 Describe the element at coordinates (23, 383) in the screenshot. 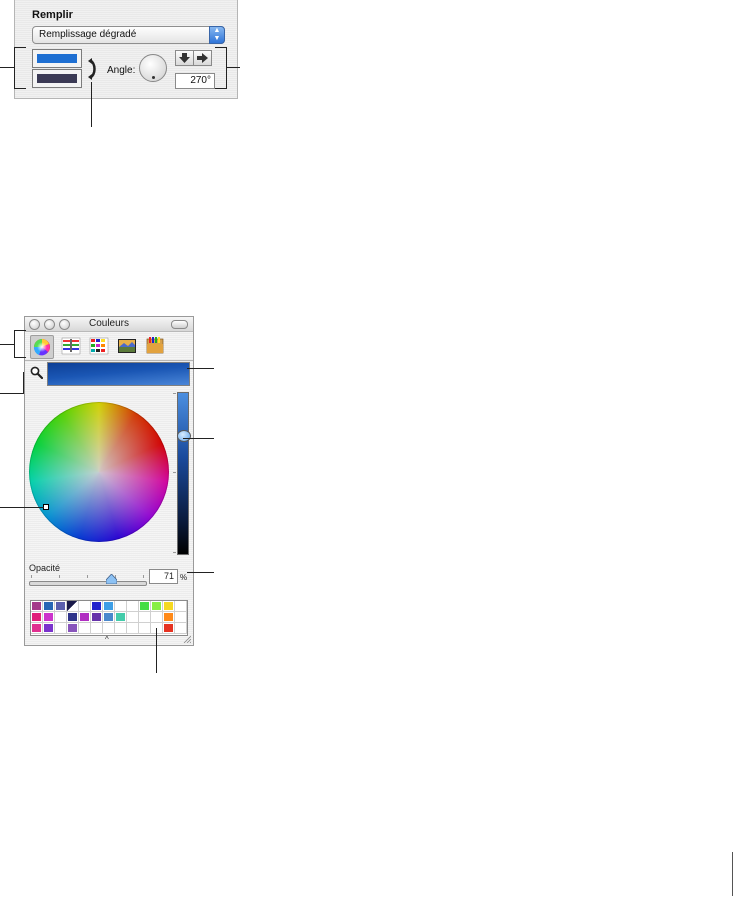

I see `callout-line-magnifier-vert` at that location.